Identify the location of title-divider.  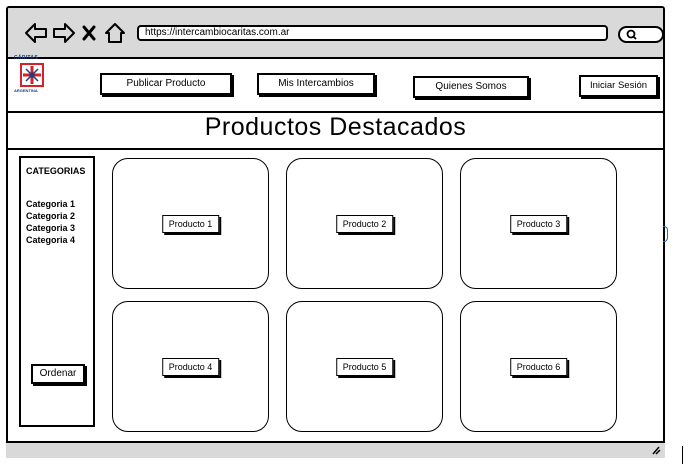
(335, 149).